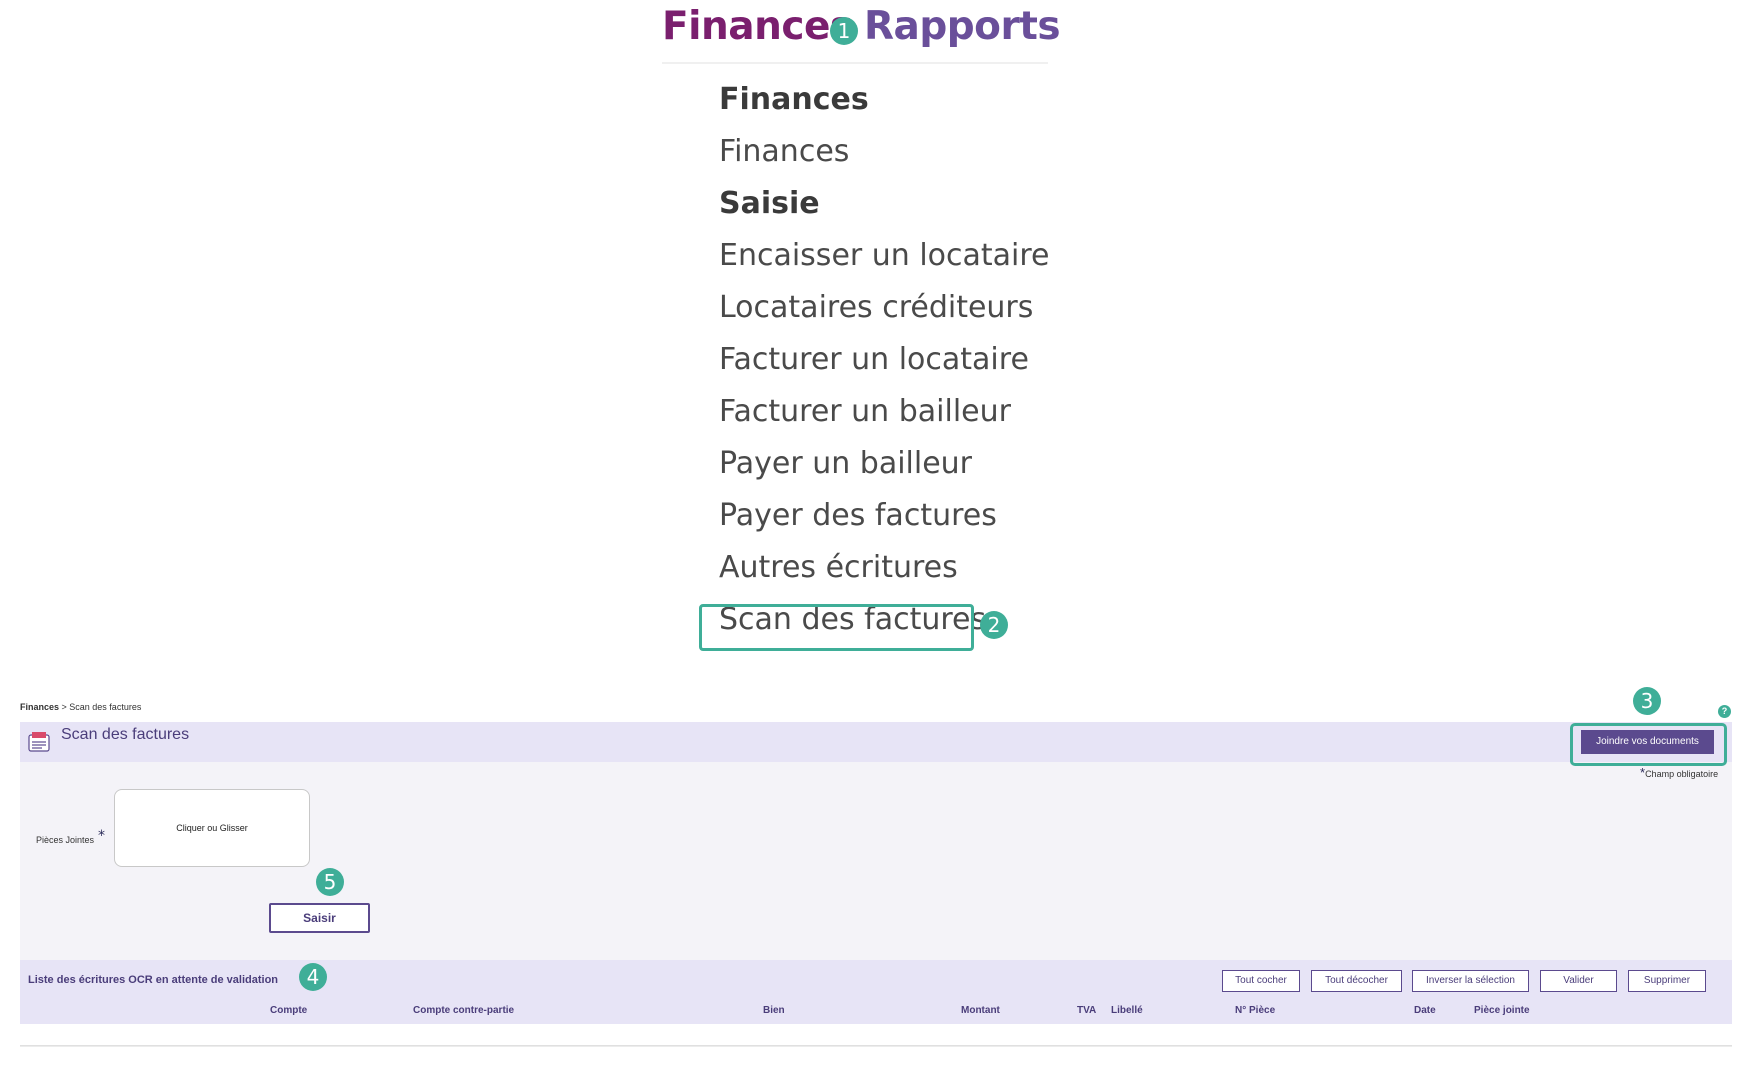  I want to click on menu-item-finances: Finances, so click(784, 151).